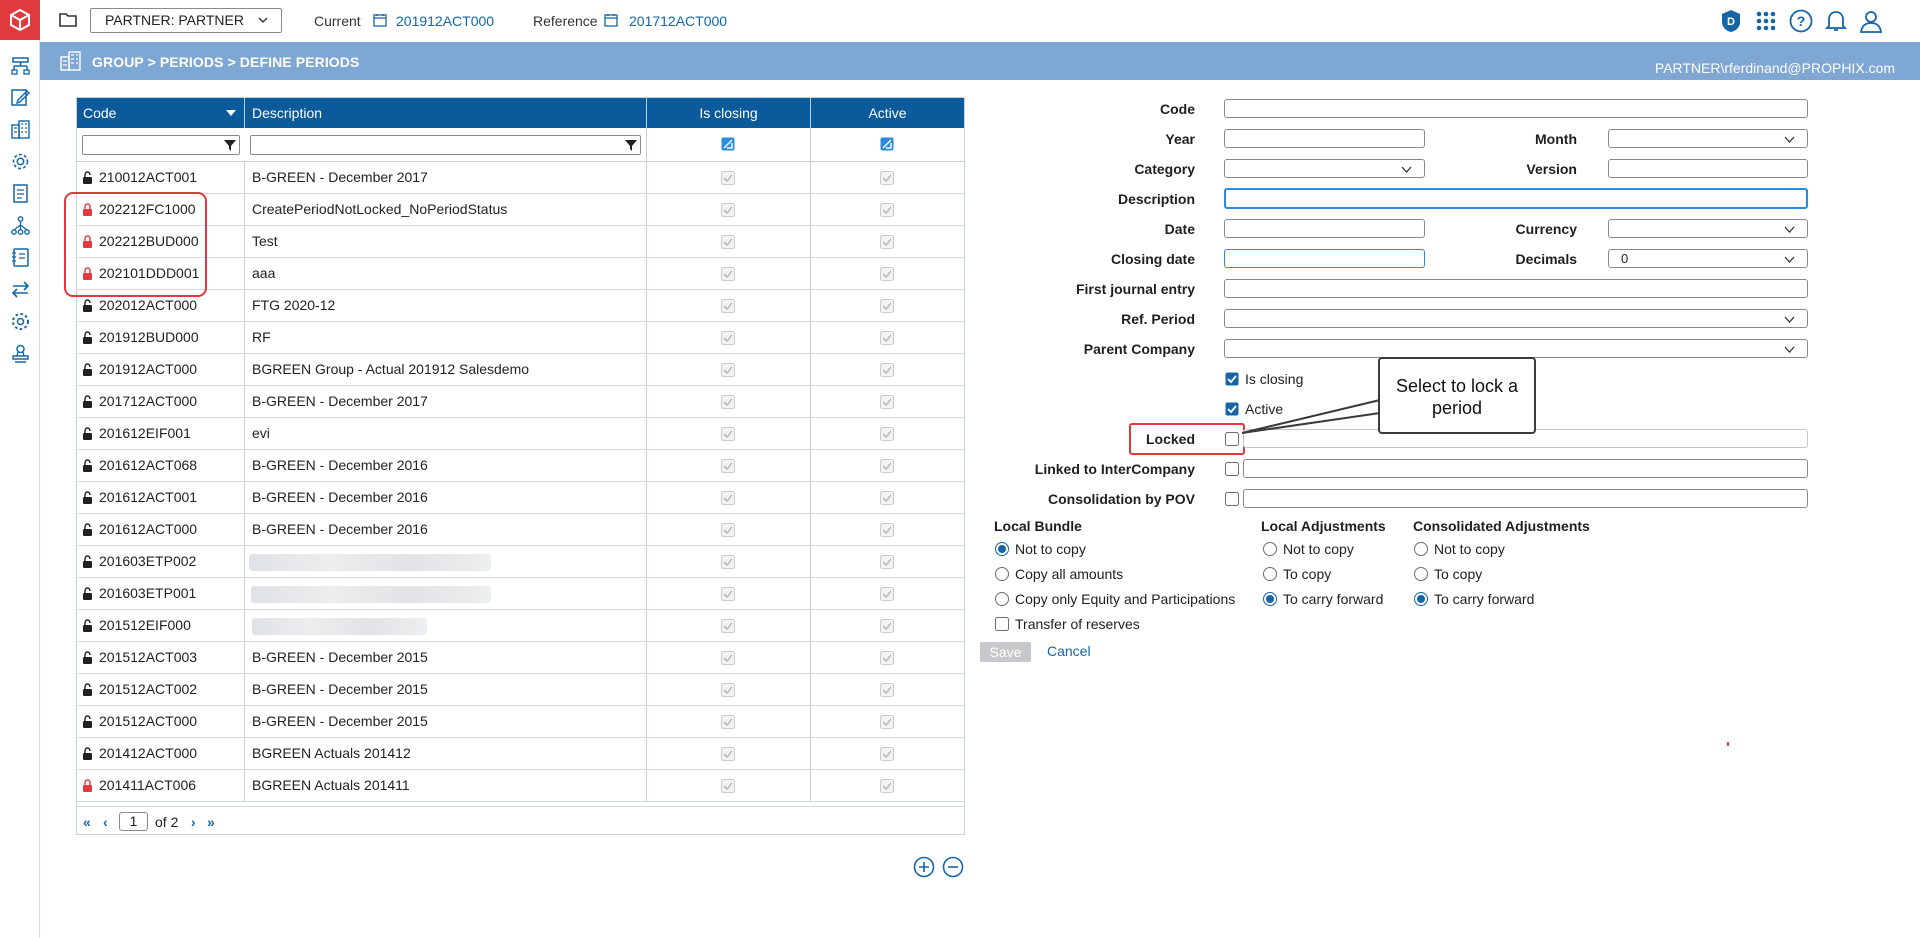 The height and width of the screenshot is (938, 1920). What do you see at coordinates (193, 822) in the screenshot?
I see `next-page-icon: ›` at bounding box center [193, 822].